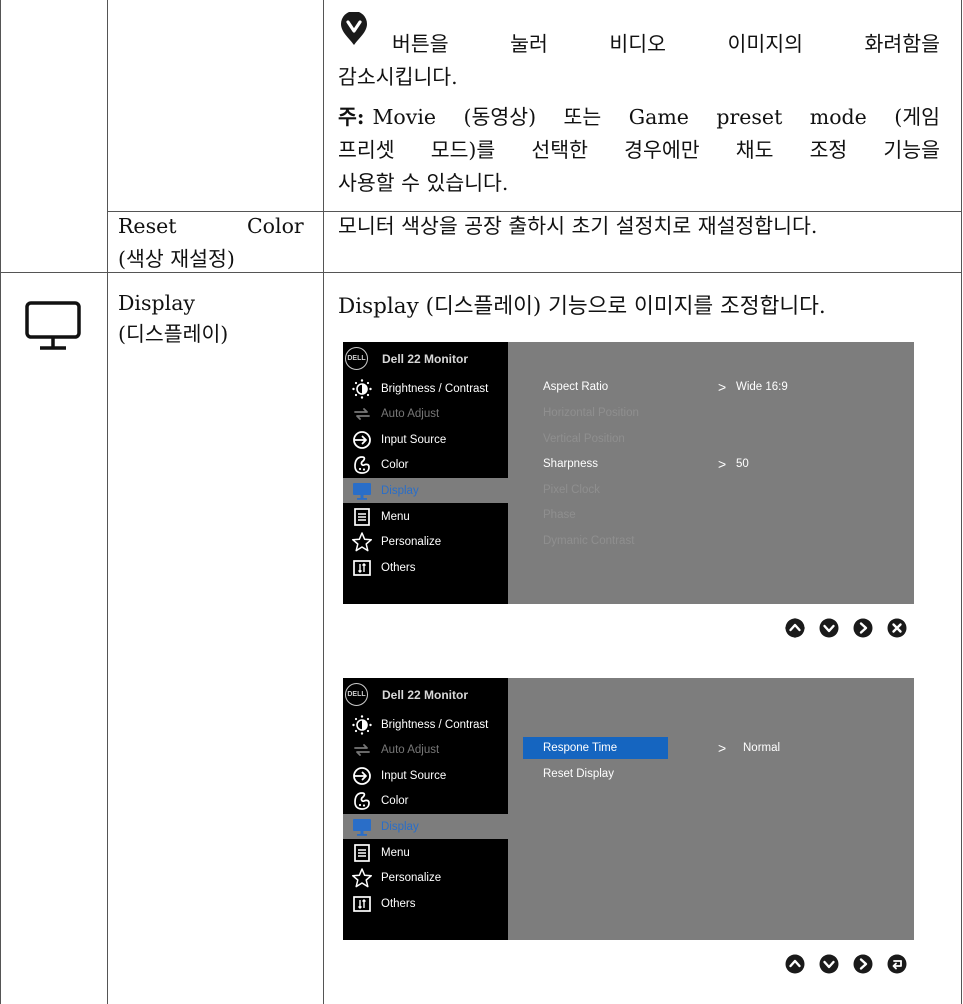  I want to click on osd-aspect-value: Wide 16:9, so click(762, 387).